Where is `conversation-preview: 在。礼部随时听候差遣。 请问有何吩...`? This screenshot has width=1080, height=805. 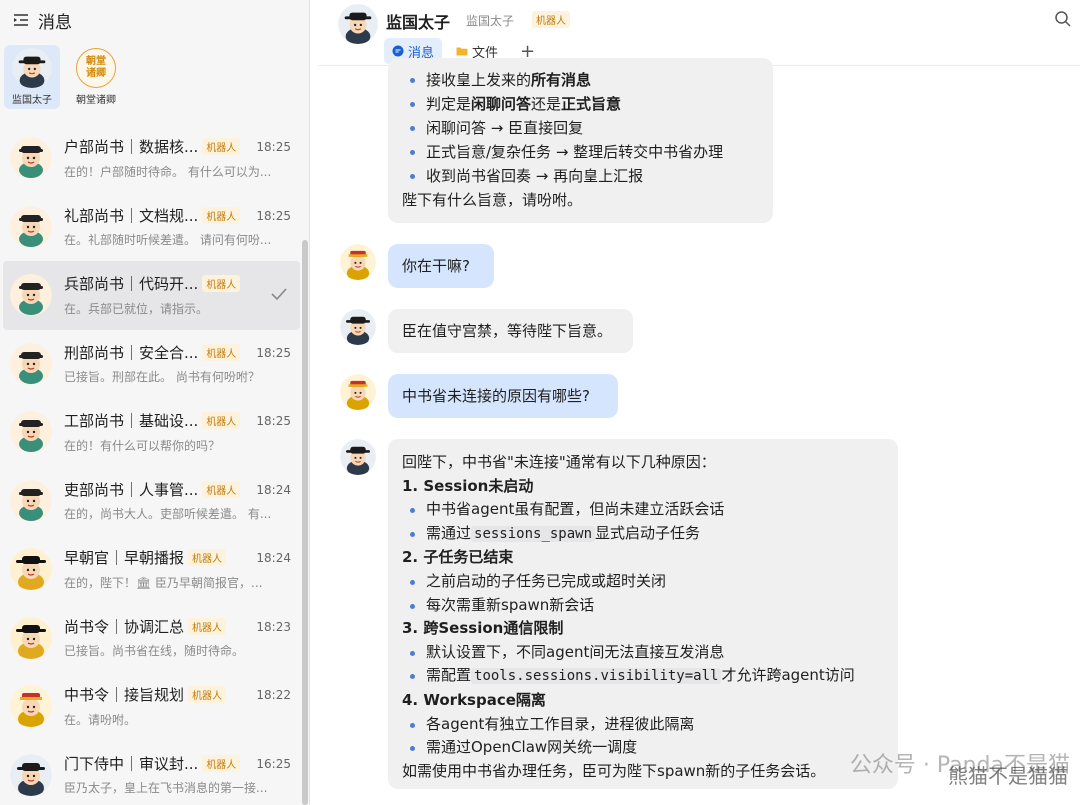 conversation-preview: 在。礼部随时听候差遣。 请问有何吩... is located at coordinates (168, 240).